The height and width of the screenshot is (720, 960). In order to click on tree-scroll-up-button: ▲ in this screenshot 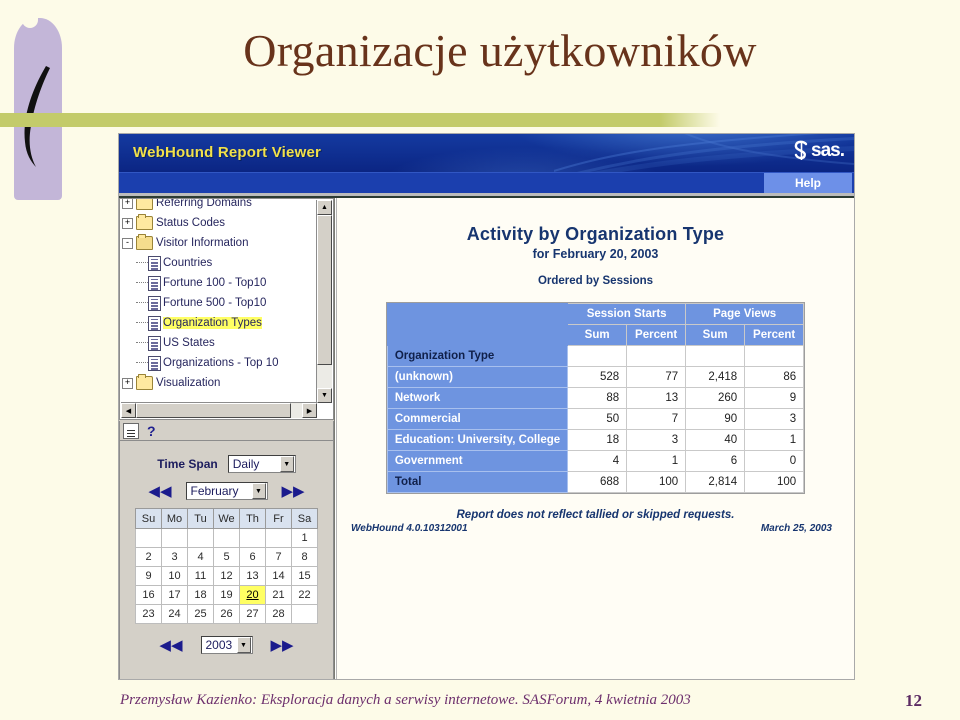, I will do `click(324, 207)`.